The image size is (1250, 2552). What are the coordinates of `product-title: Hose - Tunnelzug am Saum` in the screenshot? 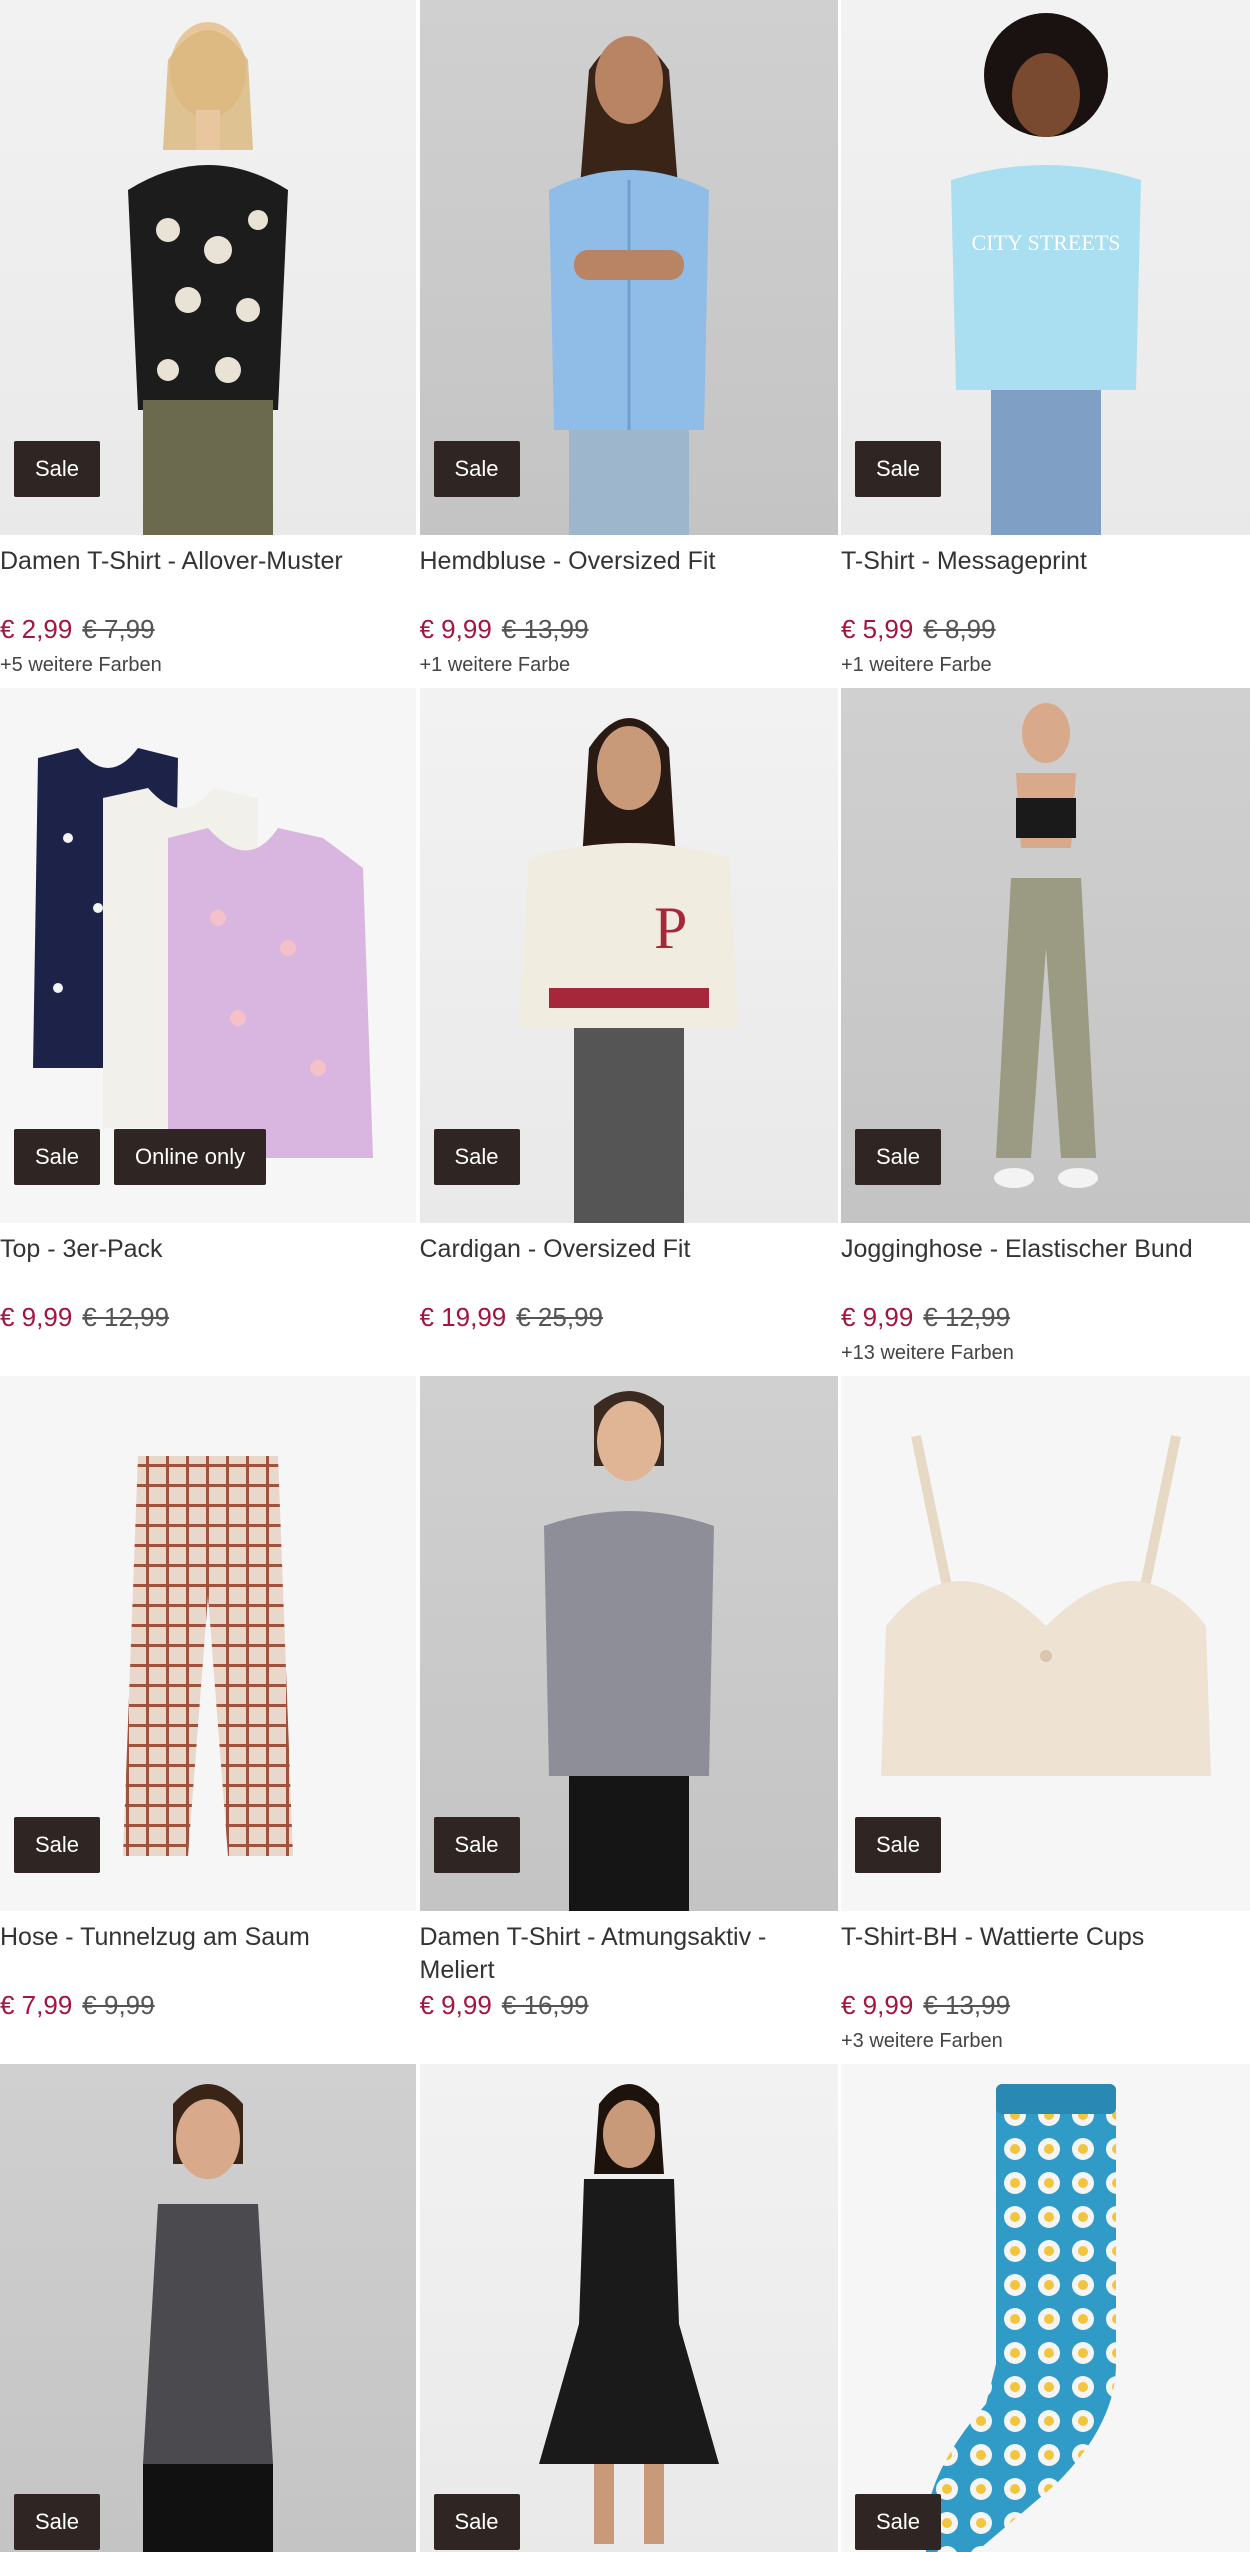 It's located at (208, 1937).